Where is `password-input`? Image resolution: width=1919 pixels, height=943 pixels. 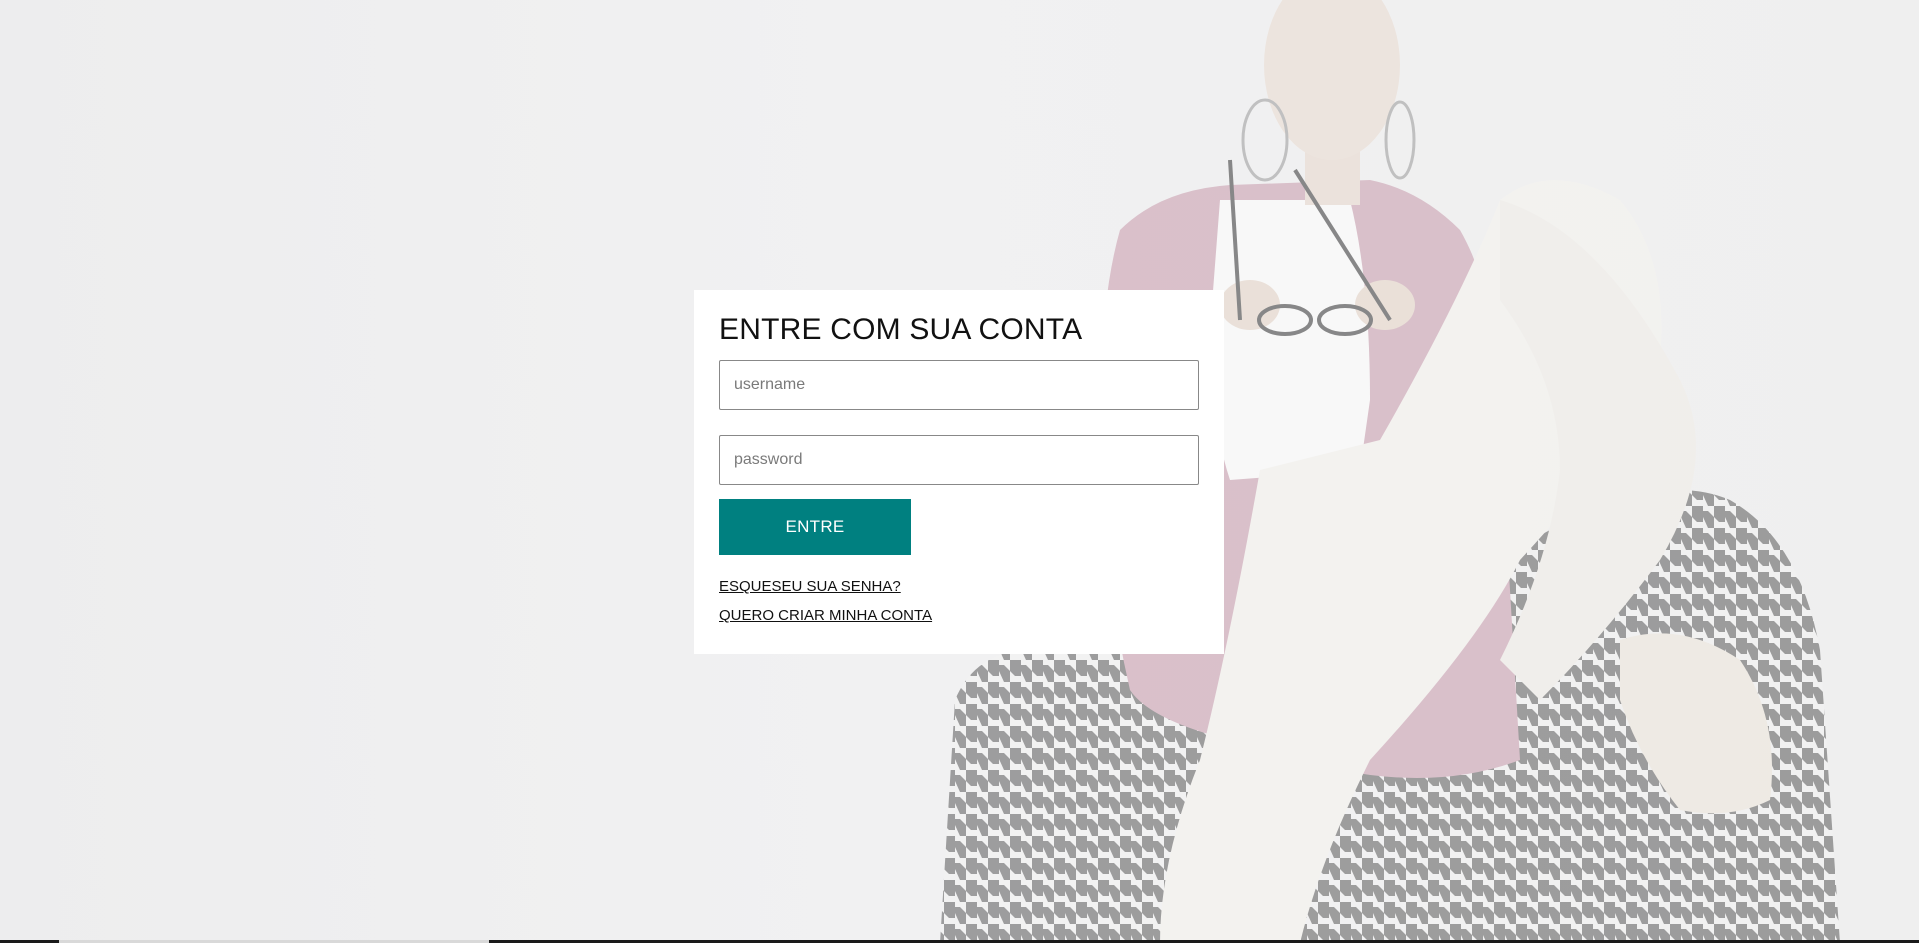
password-input is located at coordinates (959, 460).